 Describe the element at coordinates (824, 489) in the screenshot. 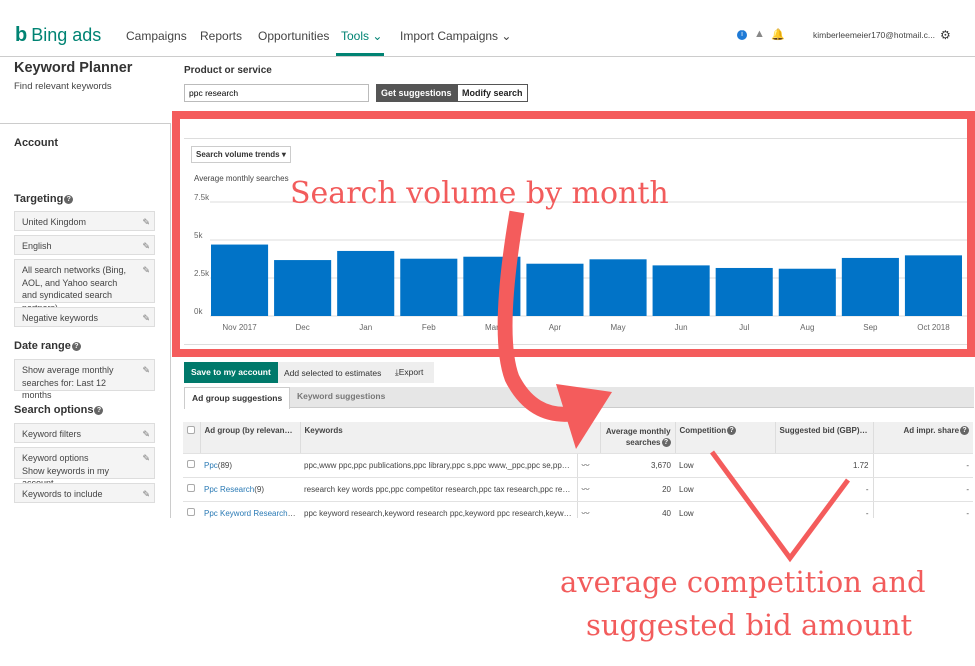

I see `suggested-bid-cell: -` at that location.